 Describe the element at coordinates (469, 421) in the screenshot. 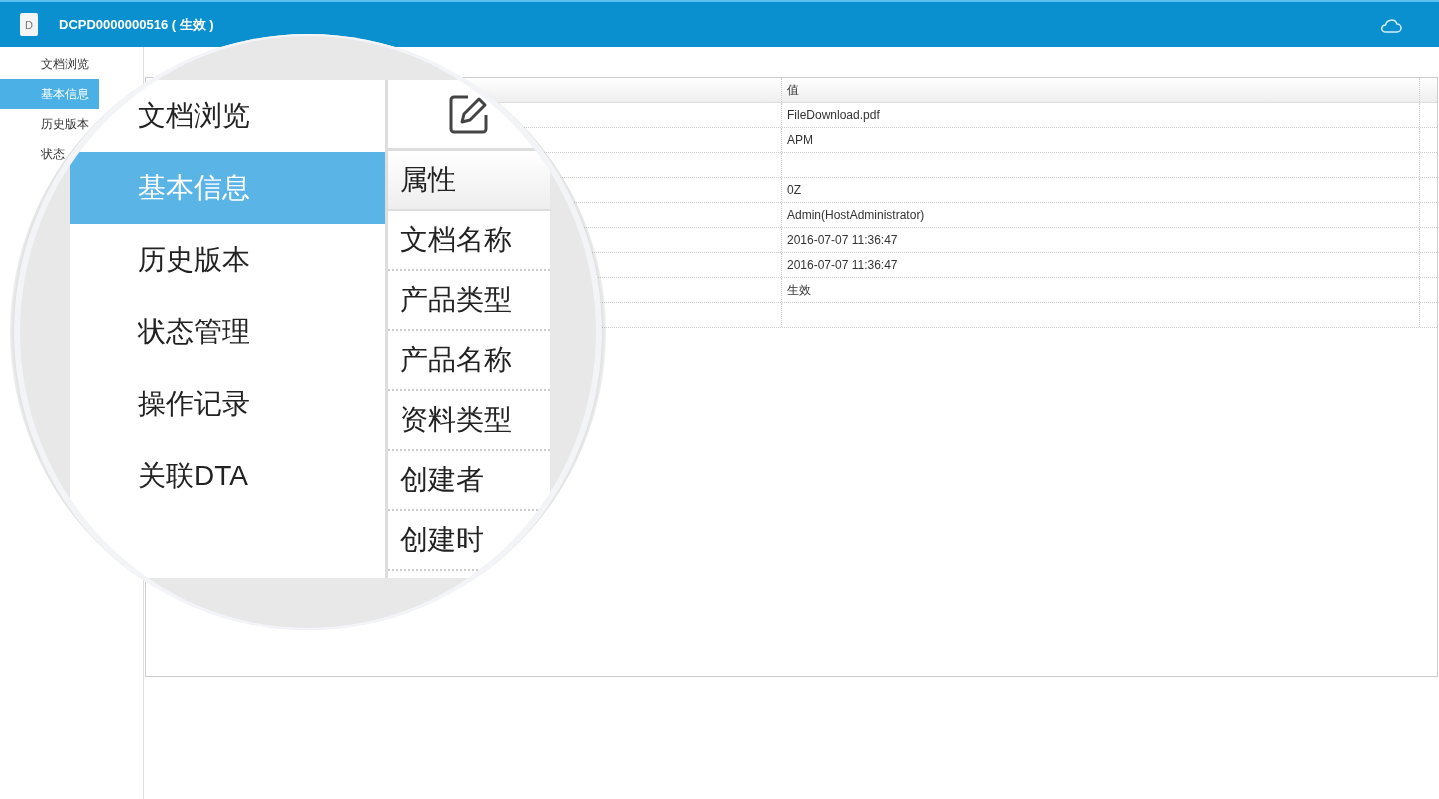

I see `table-cell: 资料类型` at that location.